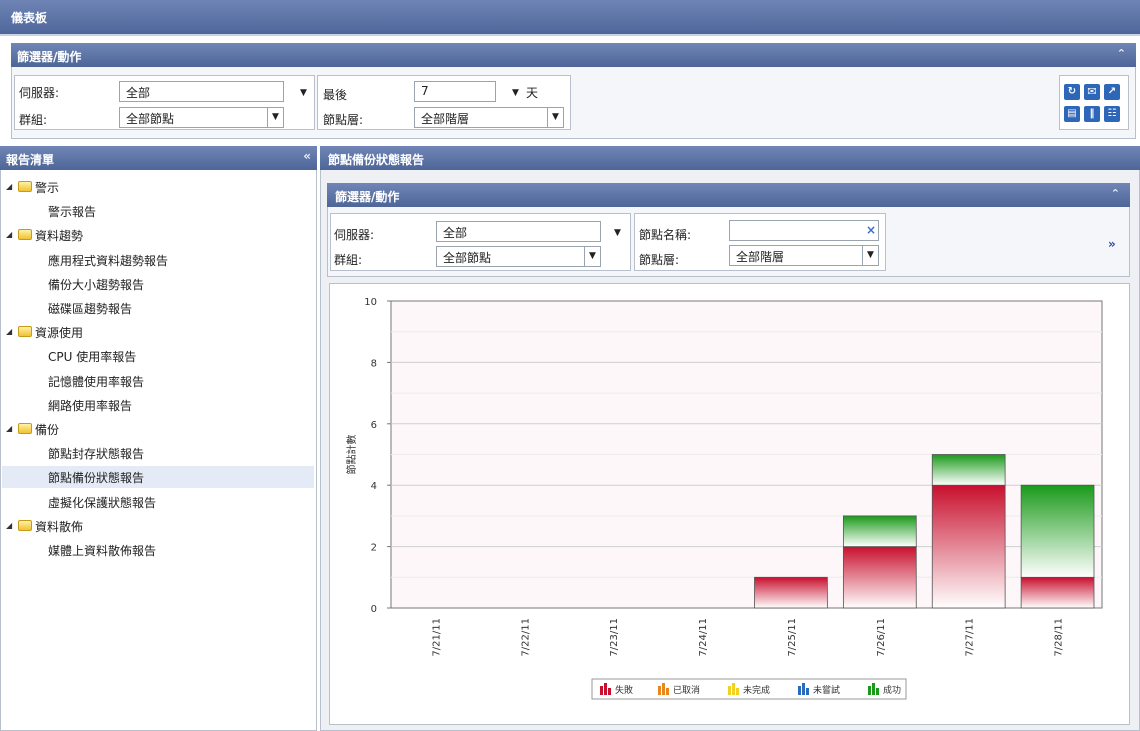 Image resolution: width=1140 pixels, height=731 pixels. Describe the element at coordinates (108, 260) in the screenshot. I see `tree-item-label: 應用程式資料趨勢報告` at that location.